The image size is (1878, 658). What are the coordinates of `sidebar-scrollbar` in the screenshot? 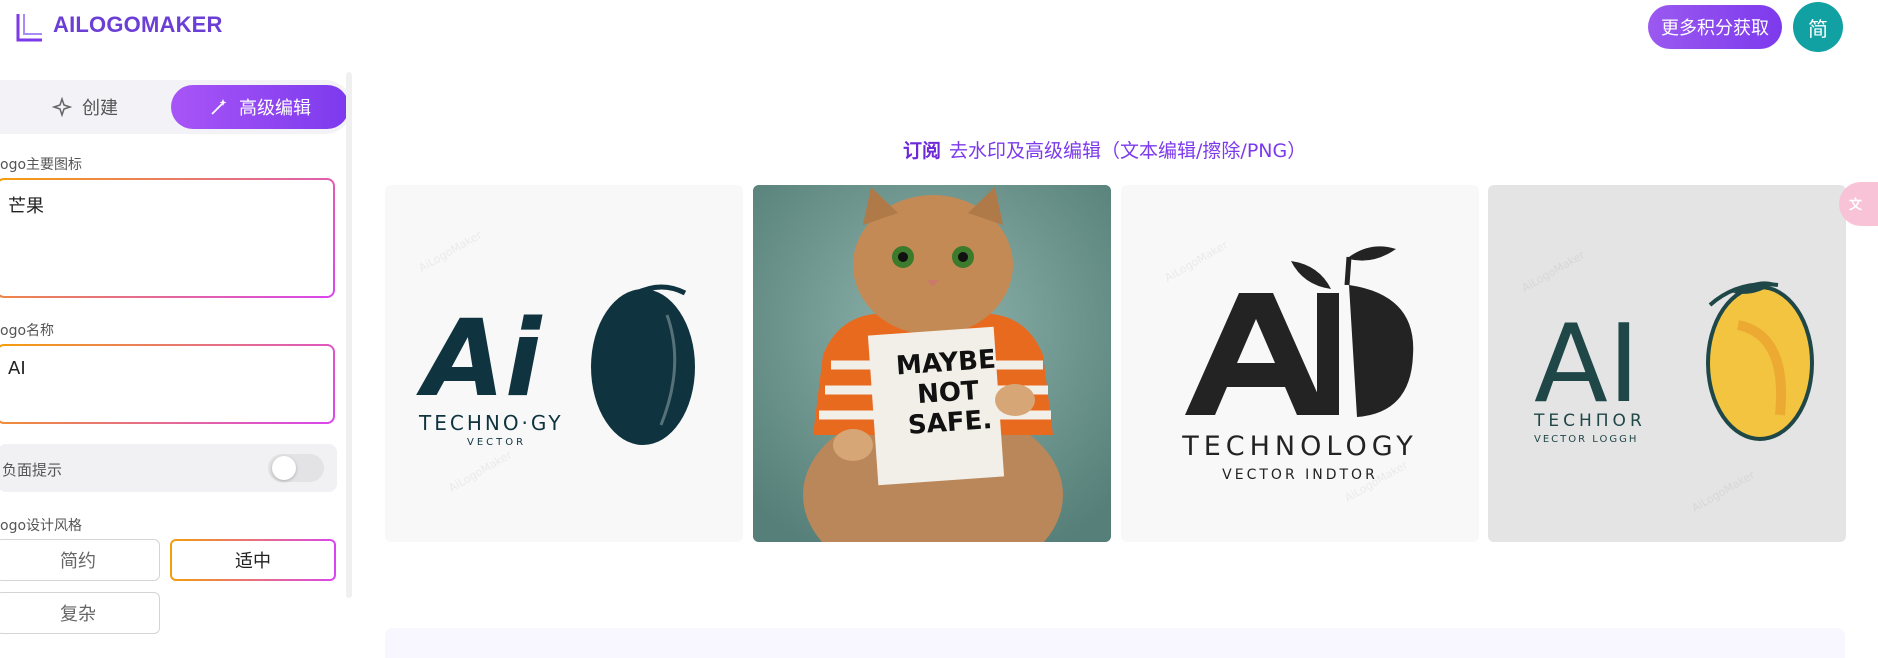 It's located at (349, 335).